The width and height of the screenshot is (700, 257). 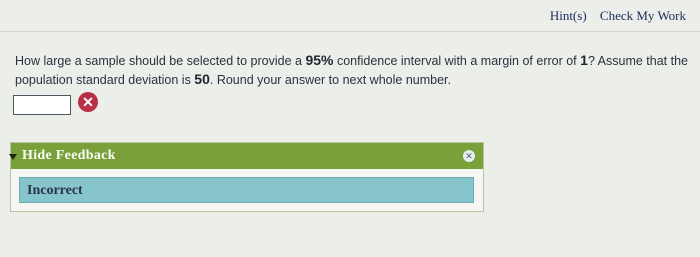 What do you see at coordinates (319, 60) in the screenshot?
I see `confidence-level: 95%` at bounding box center [319, 60].